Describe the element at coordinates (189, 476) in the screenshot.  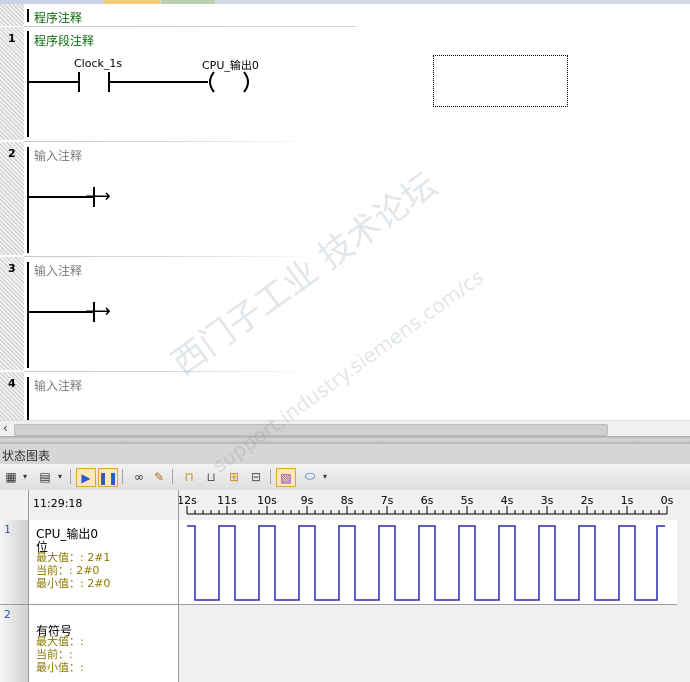
I see `lock-icon: ⊓` at that location.